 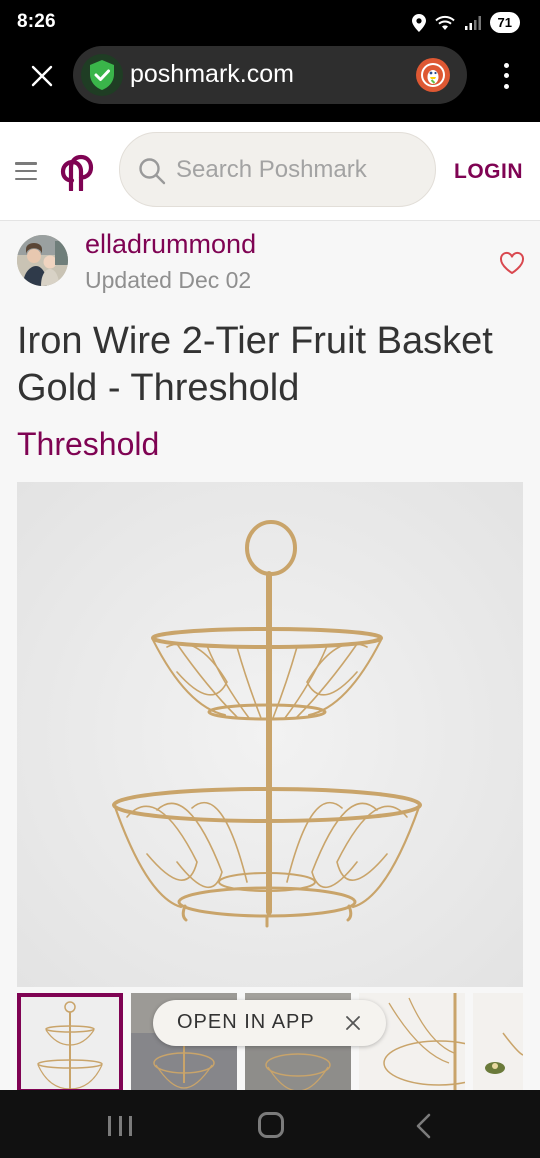 I want to click on wifi-icon, so click(x=444, y=22).